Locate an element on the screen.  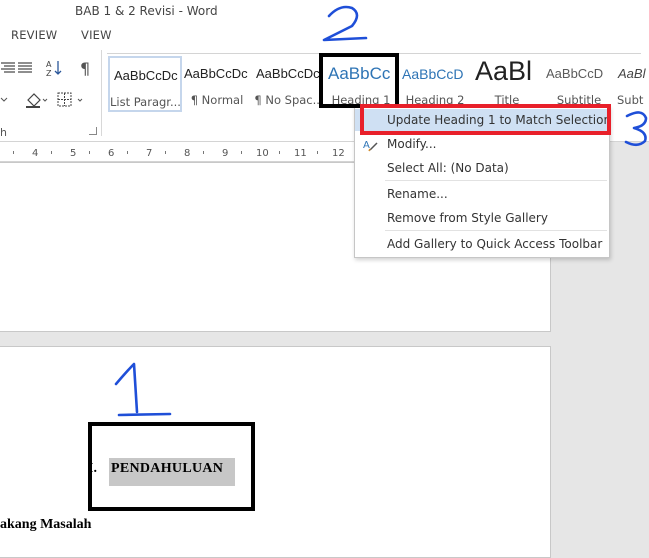
menu-item-label: Remove from Style Gallery is located at coordinates (467, 218).